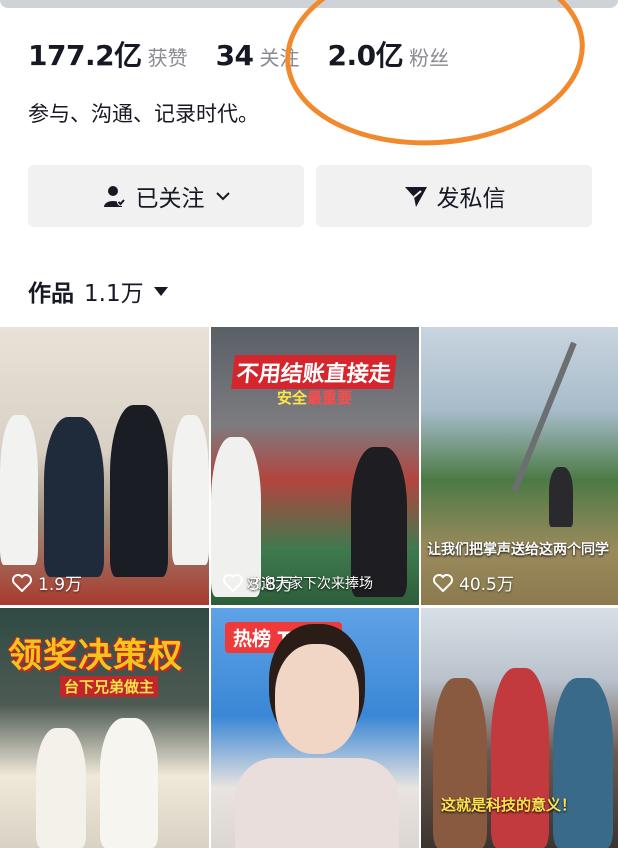 This screenshot has width=618, height=848. What do you see at coordinates (51, 294) in the screenshot?
I see `works-label: 作品` at bounding box center [51, 294].